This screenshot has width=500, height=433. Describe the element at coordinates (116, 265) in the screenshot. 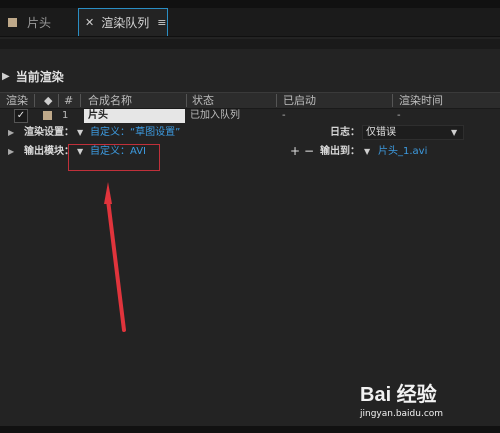

I see `arrow-shaft` at that location.